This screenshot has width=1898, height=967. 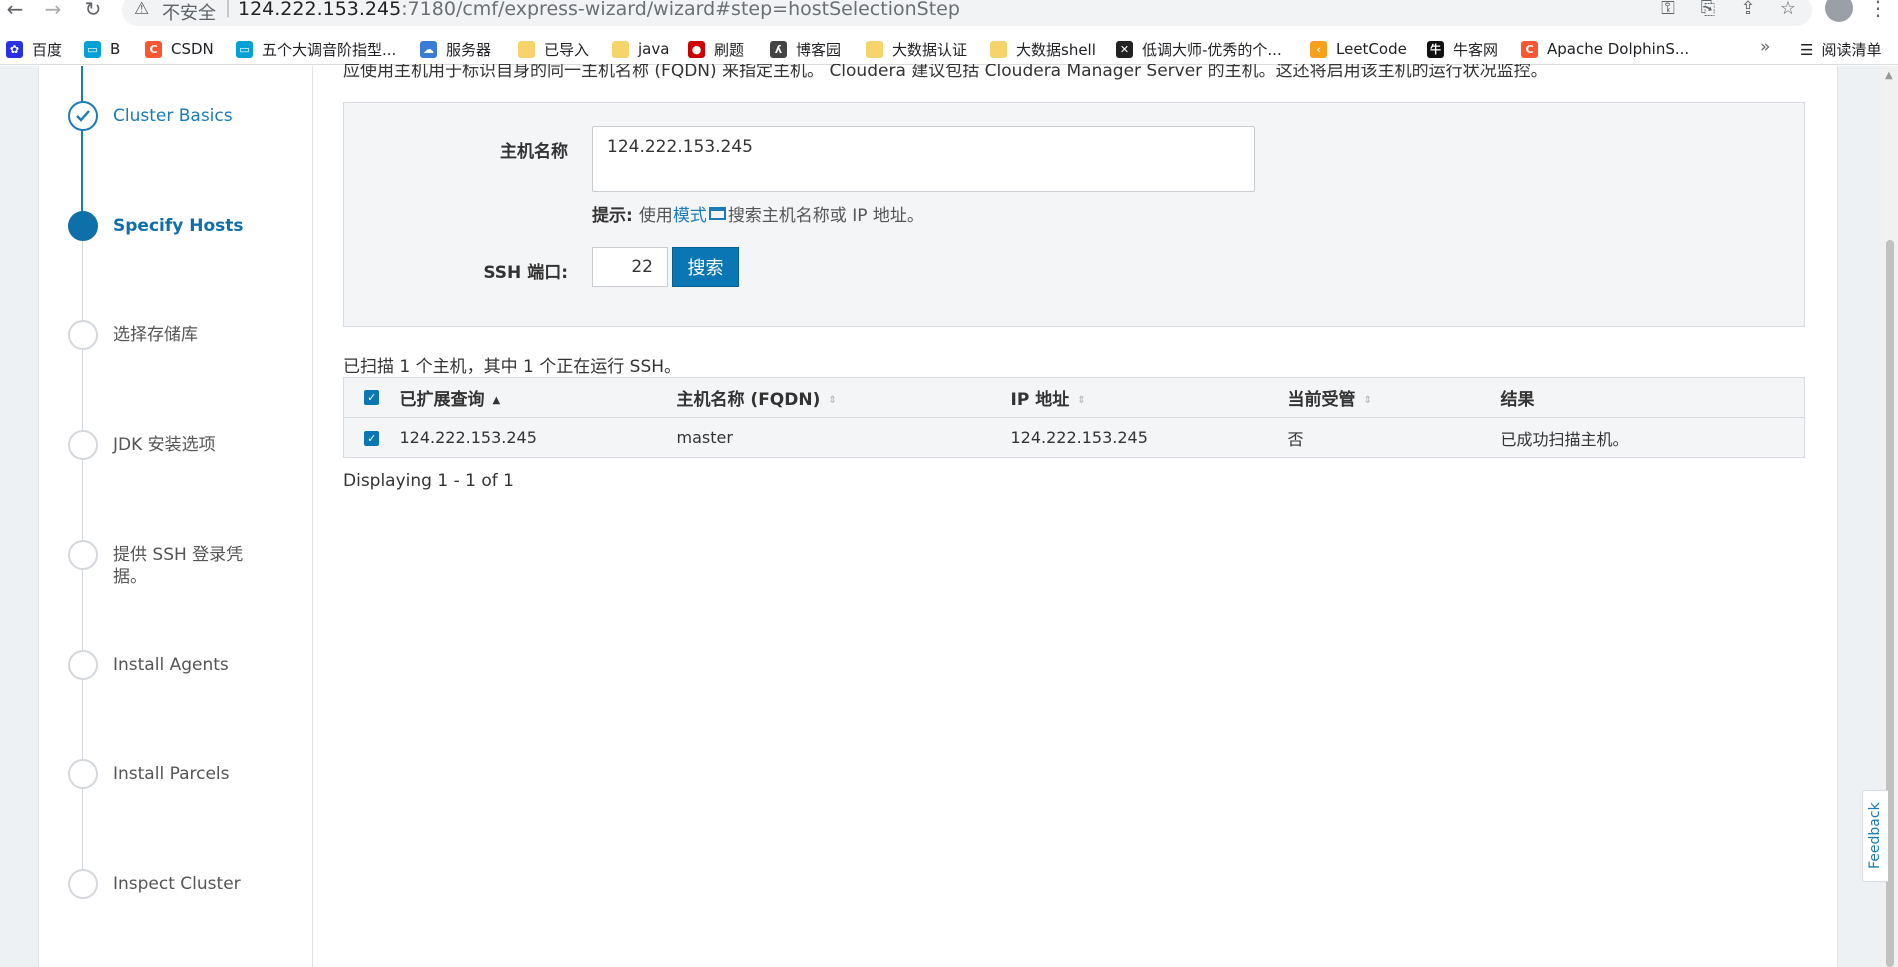 What do you see at coordinates (1394, 397) in the screenshot?
I see `column-managed: 当前受管 ⇕` at bounding box center [1394, 397].